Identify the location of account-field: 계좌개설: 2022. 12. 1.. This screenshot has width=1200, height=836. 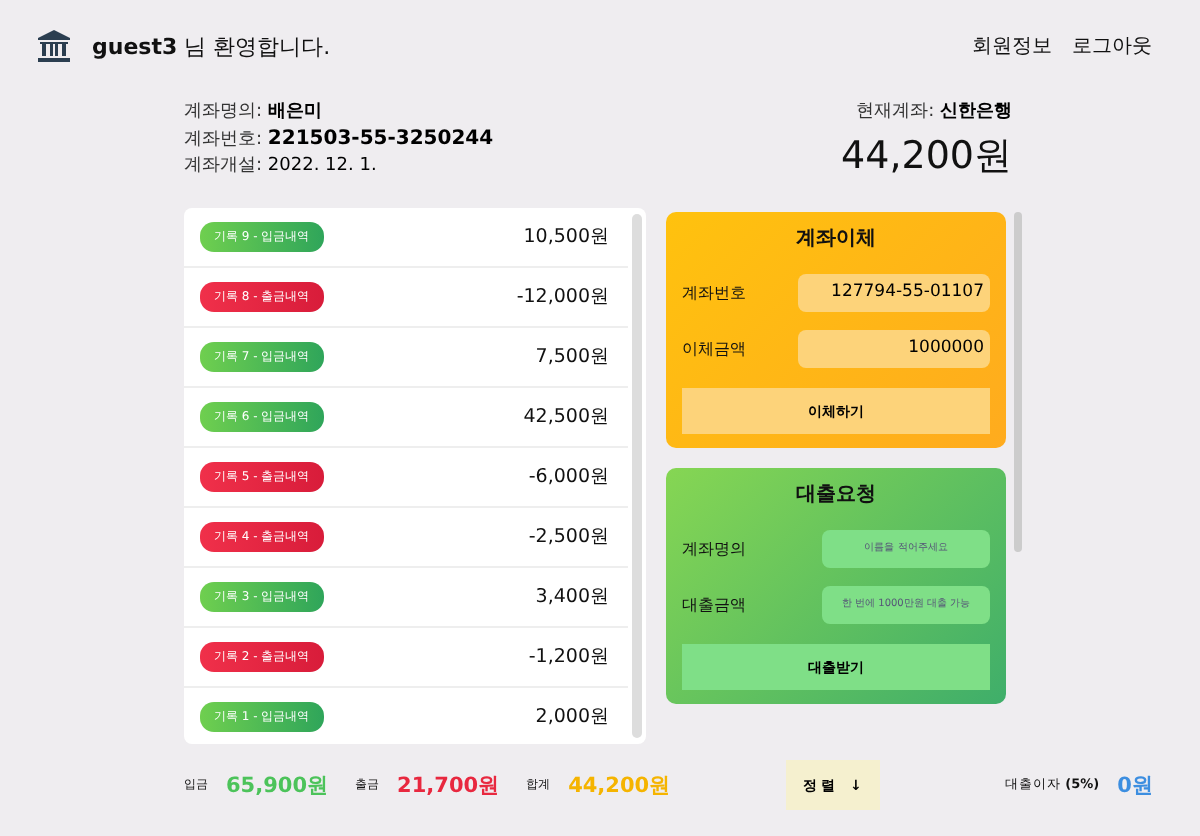
(339, 167).